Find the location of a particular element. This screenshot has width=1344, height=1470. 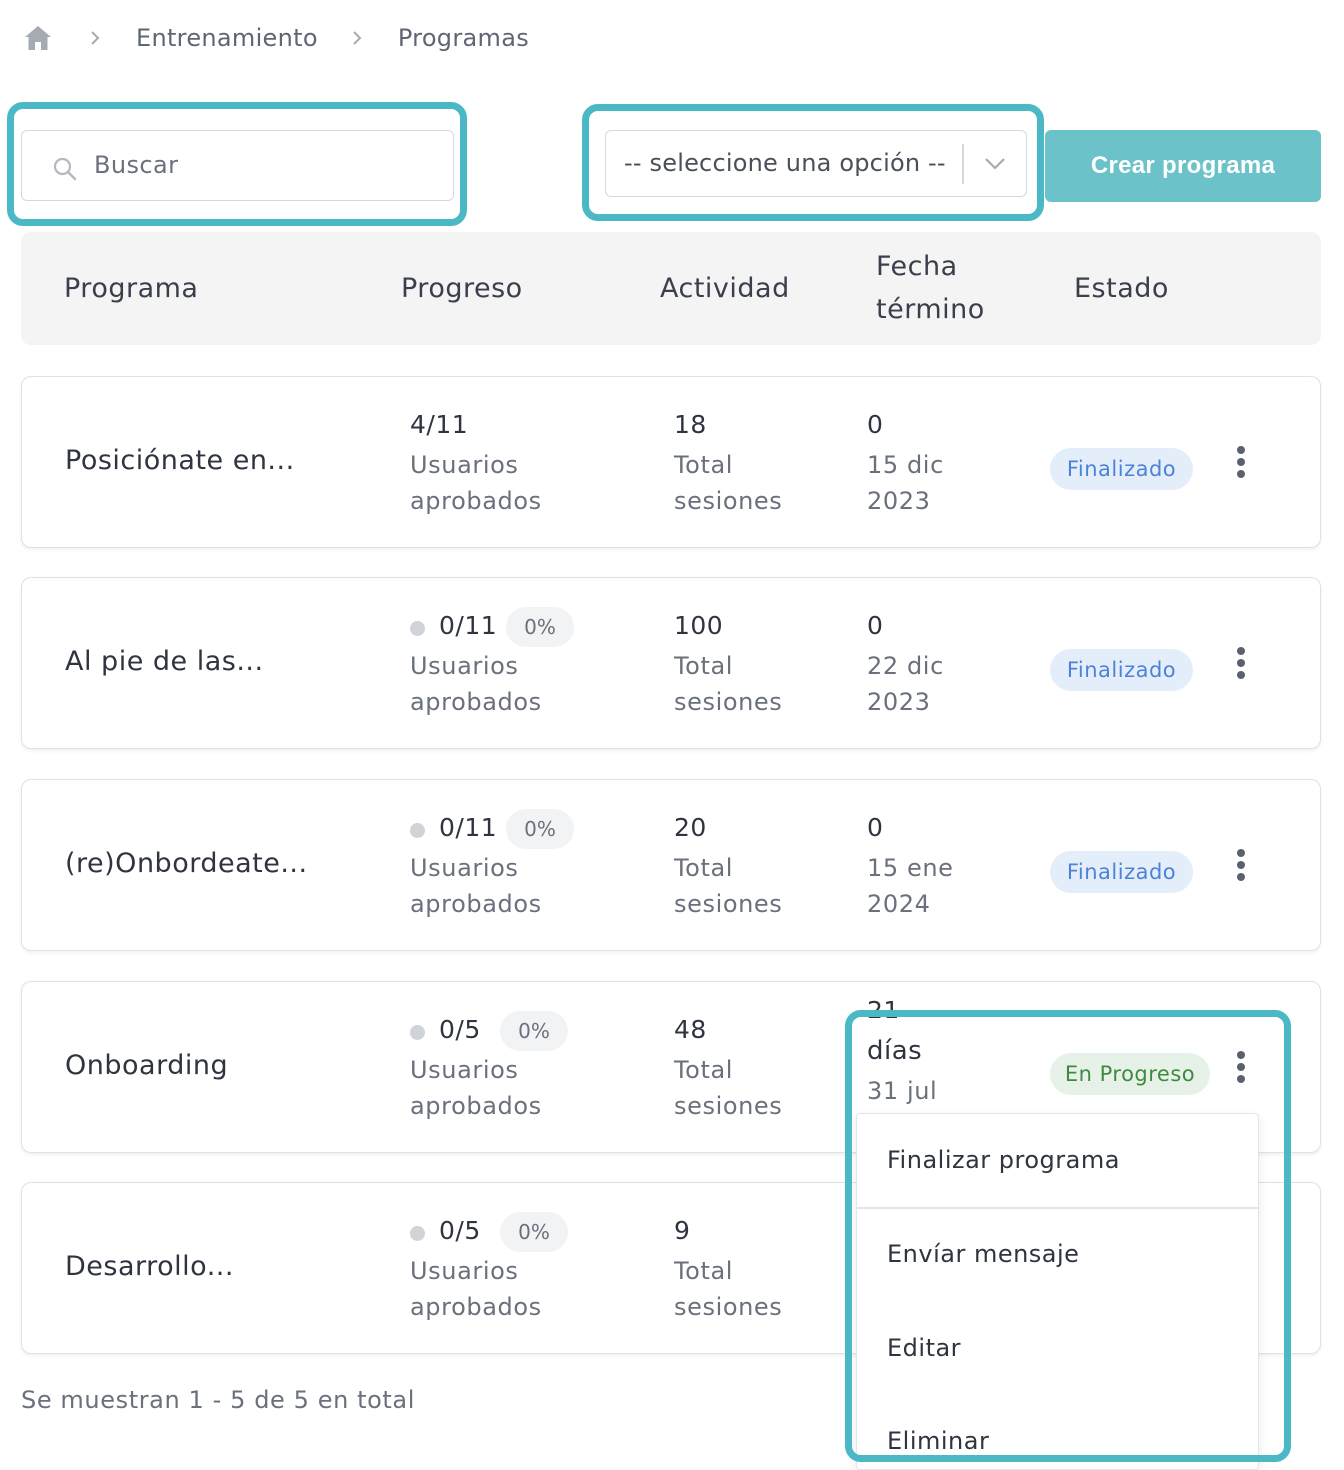

column-header-progreso: Progreso is located at coordinates (462, 288).